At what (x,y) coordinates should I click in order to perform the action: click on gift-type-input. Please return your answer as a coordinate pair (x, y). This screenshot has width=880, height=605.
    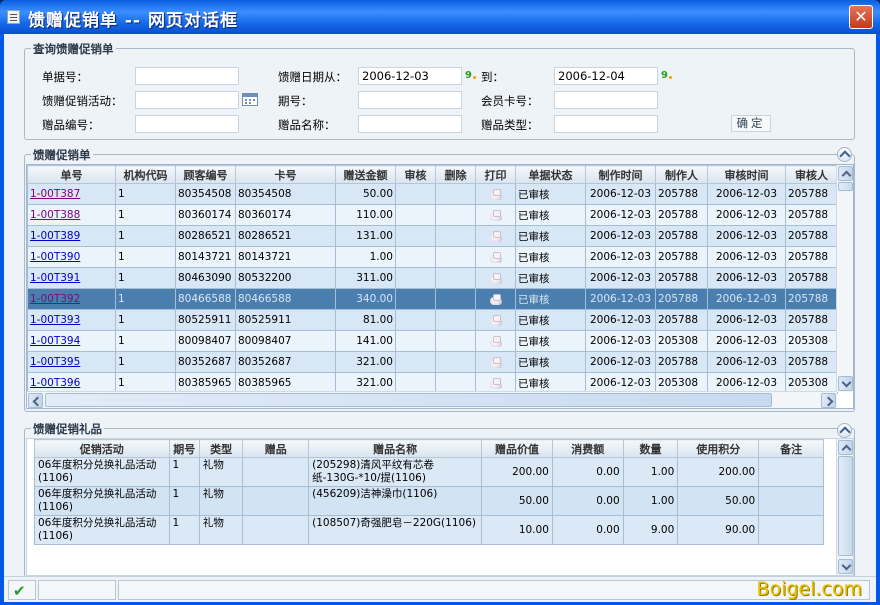
    Looking at the image, I should click on (606, 124).